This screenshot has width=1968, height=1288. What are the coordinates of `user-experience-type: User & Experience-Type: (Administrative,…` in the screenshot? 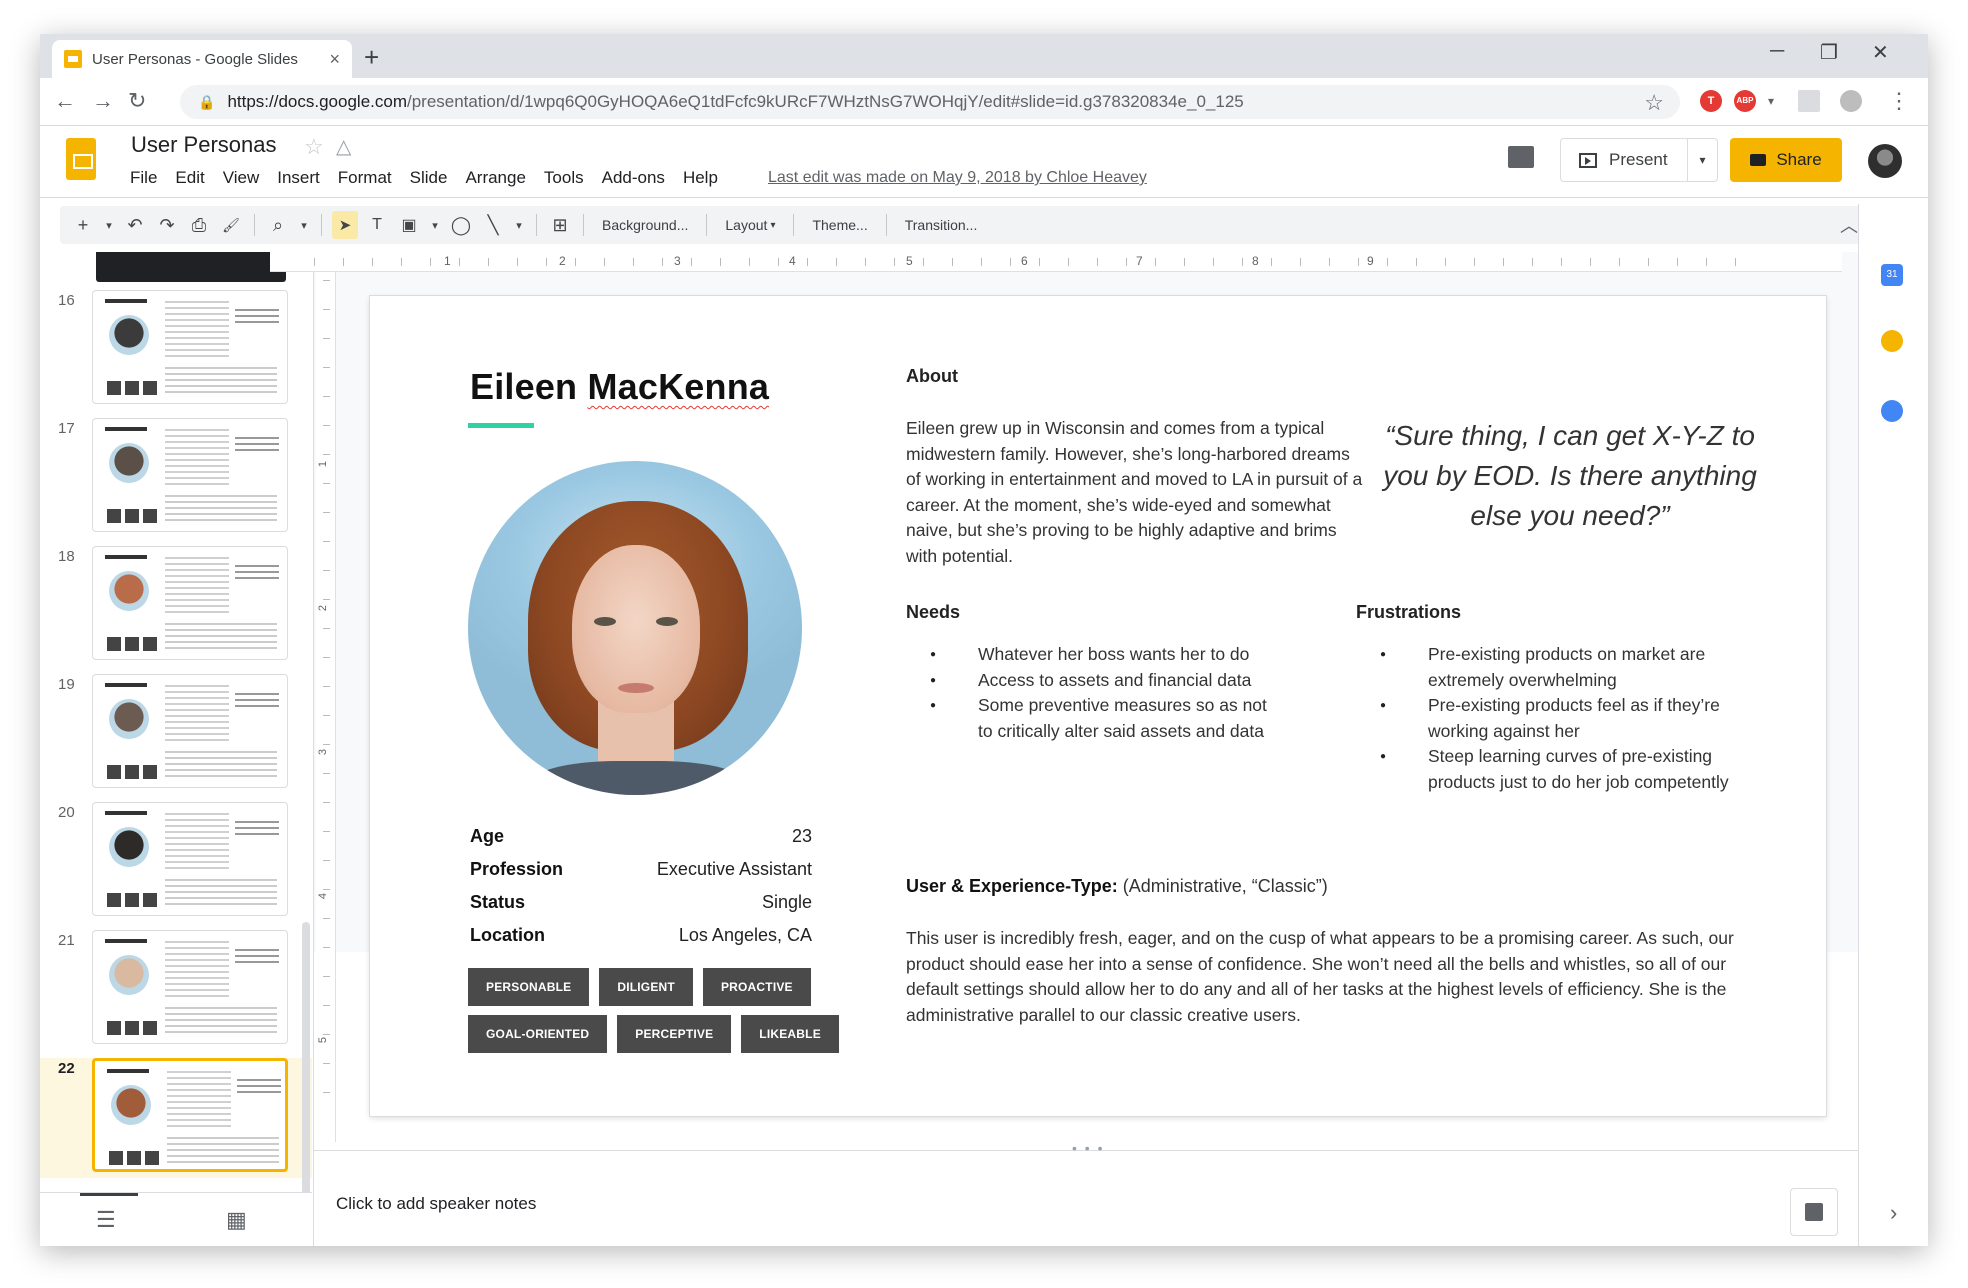 It's located at (1117, 886).